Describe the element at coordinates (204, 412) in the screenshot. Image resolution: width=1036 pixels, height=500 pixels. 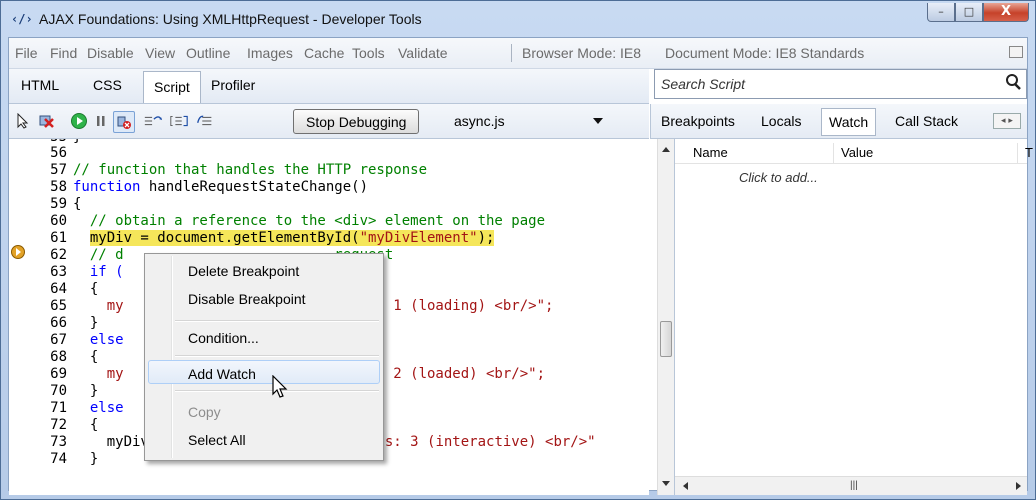
I see `copy-item: Copy` at that location.